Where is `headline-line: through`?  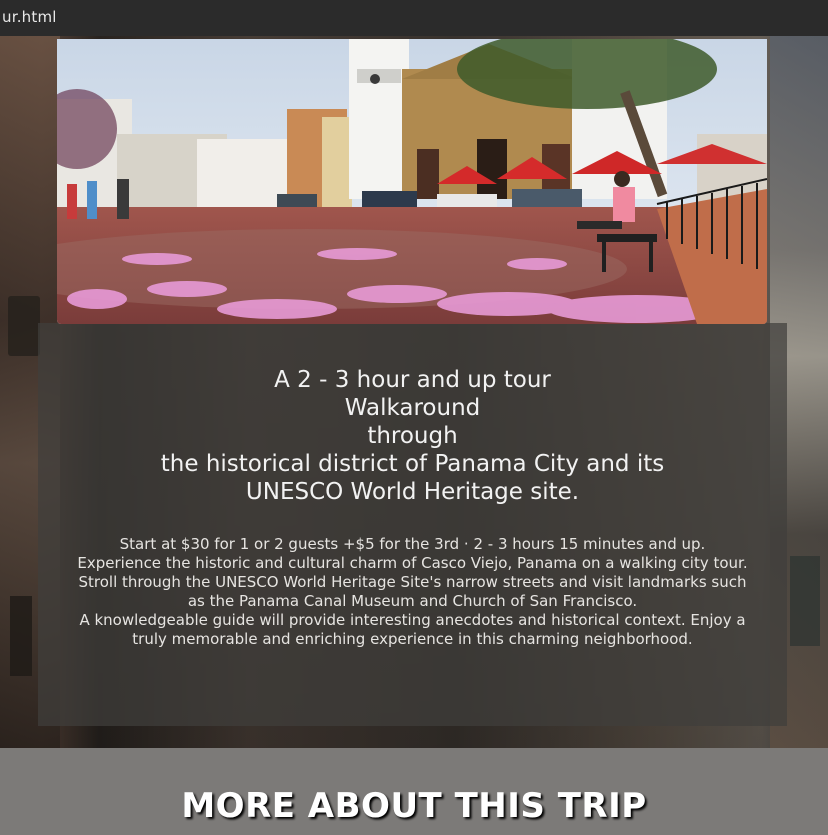 headline-line: through is located at coordinates (412, 436).